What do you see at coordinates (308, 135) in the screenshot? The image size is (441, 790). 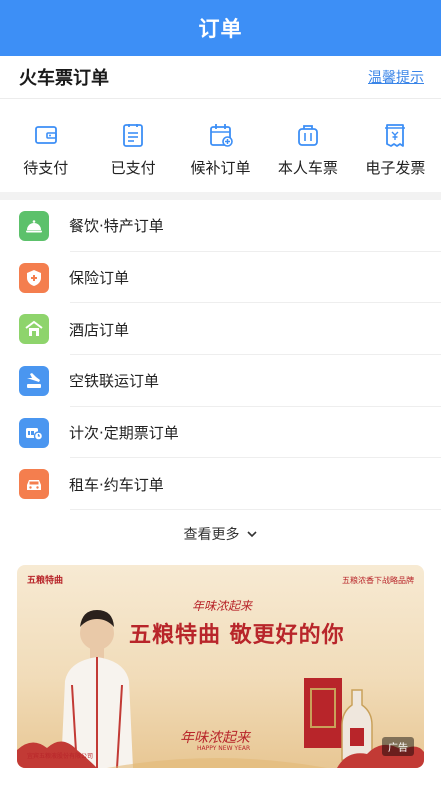 I see `luggage-icon` at bounding box center [308, 135].